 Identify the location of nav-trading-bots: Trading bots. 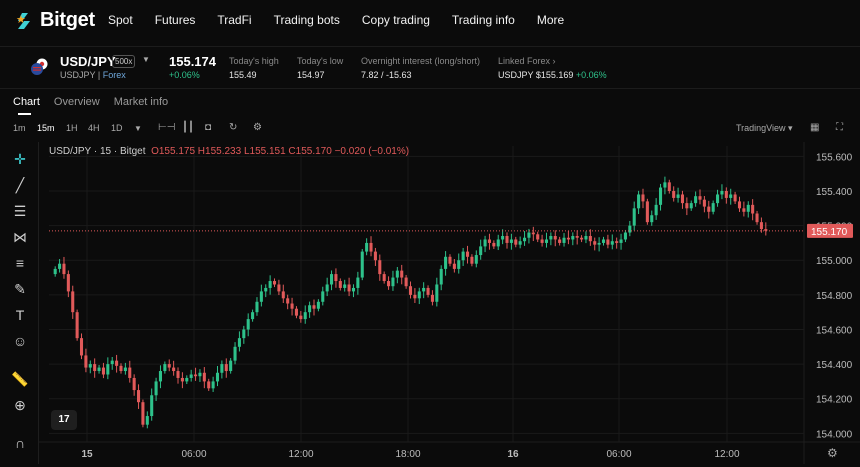
(307, 20).